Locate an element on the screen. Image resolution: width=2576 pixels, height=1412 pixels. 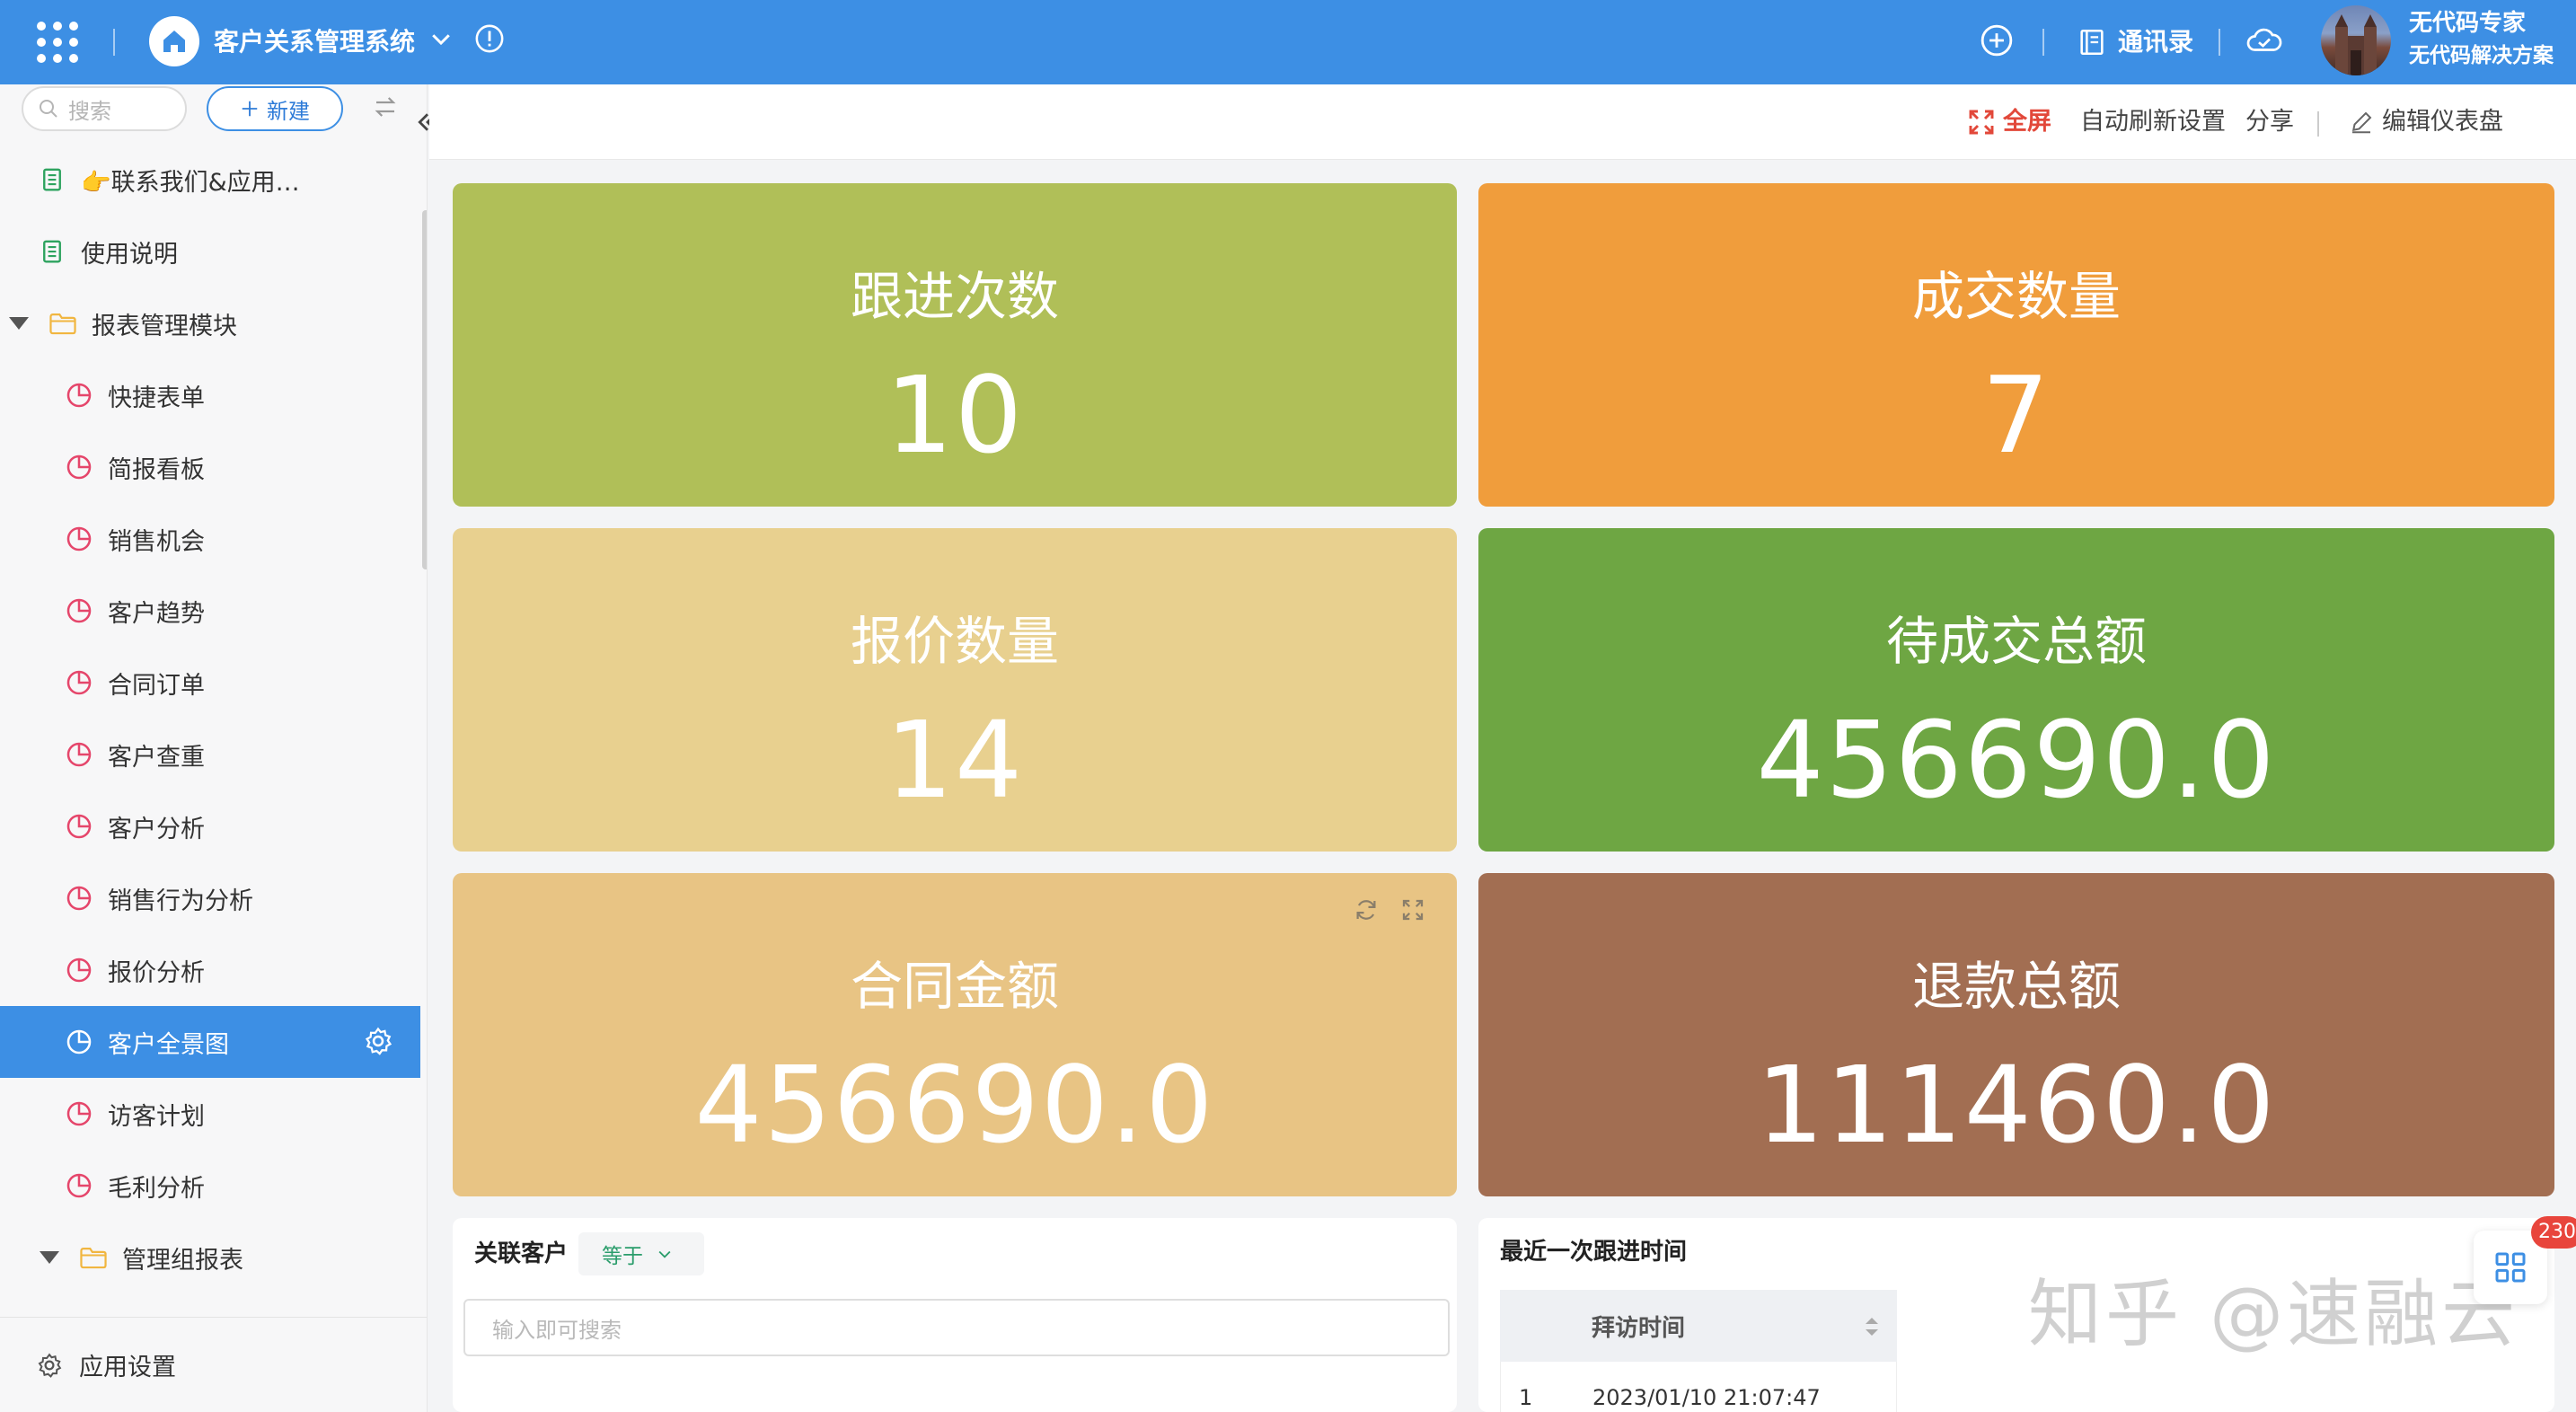
home-icon is located at coordinates (174, 41).